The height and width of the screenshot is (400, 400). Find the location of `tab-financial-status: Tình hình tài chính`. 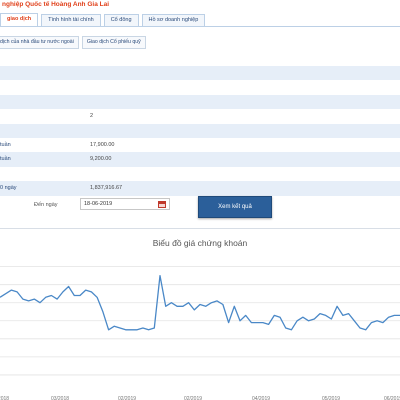

tab-financial-status: Tình hình tài chính is located at coordinates (71, 20).